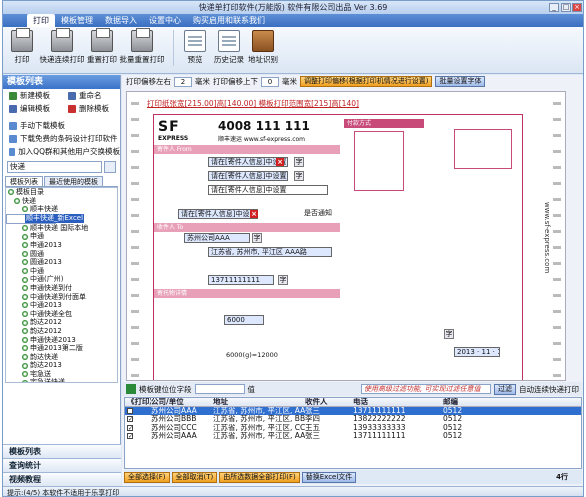 This screenshot has height=497, width=586. I want to click on maximize-button: □, so click(566, 7).